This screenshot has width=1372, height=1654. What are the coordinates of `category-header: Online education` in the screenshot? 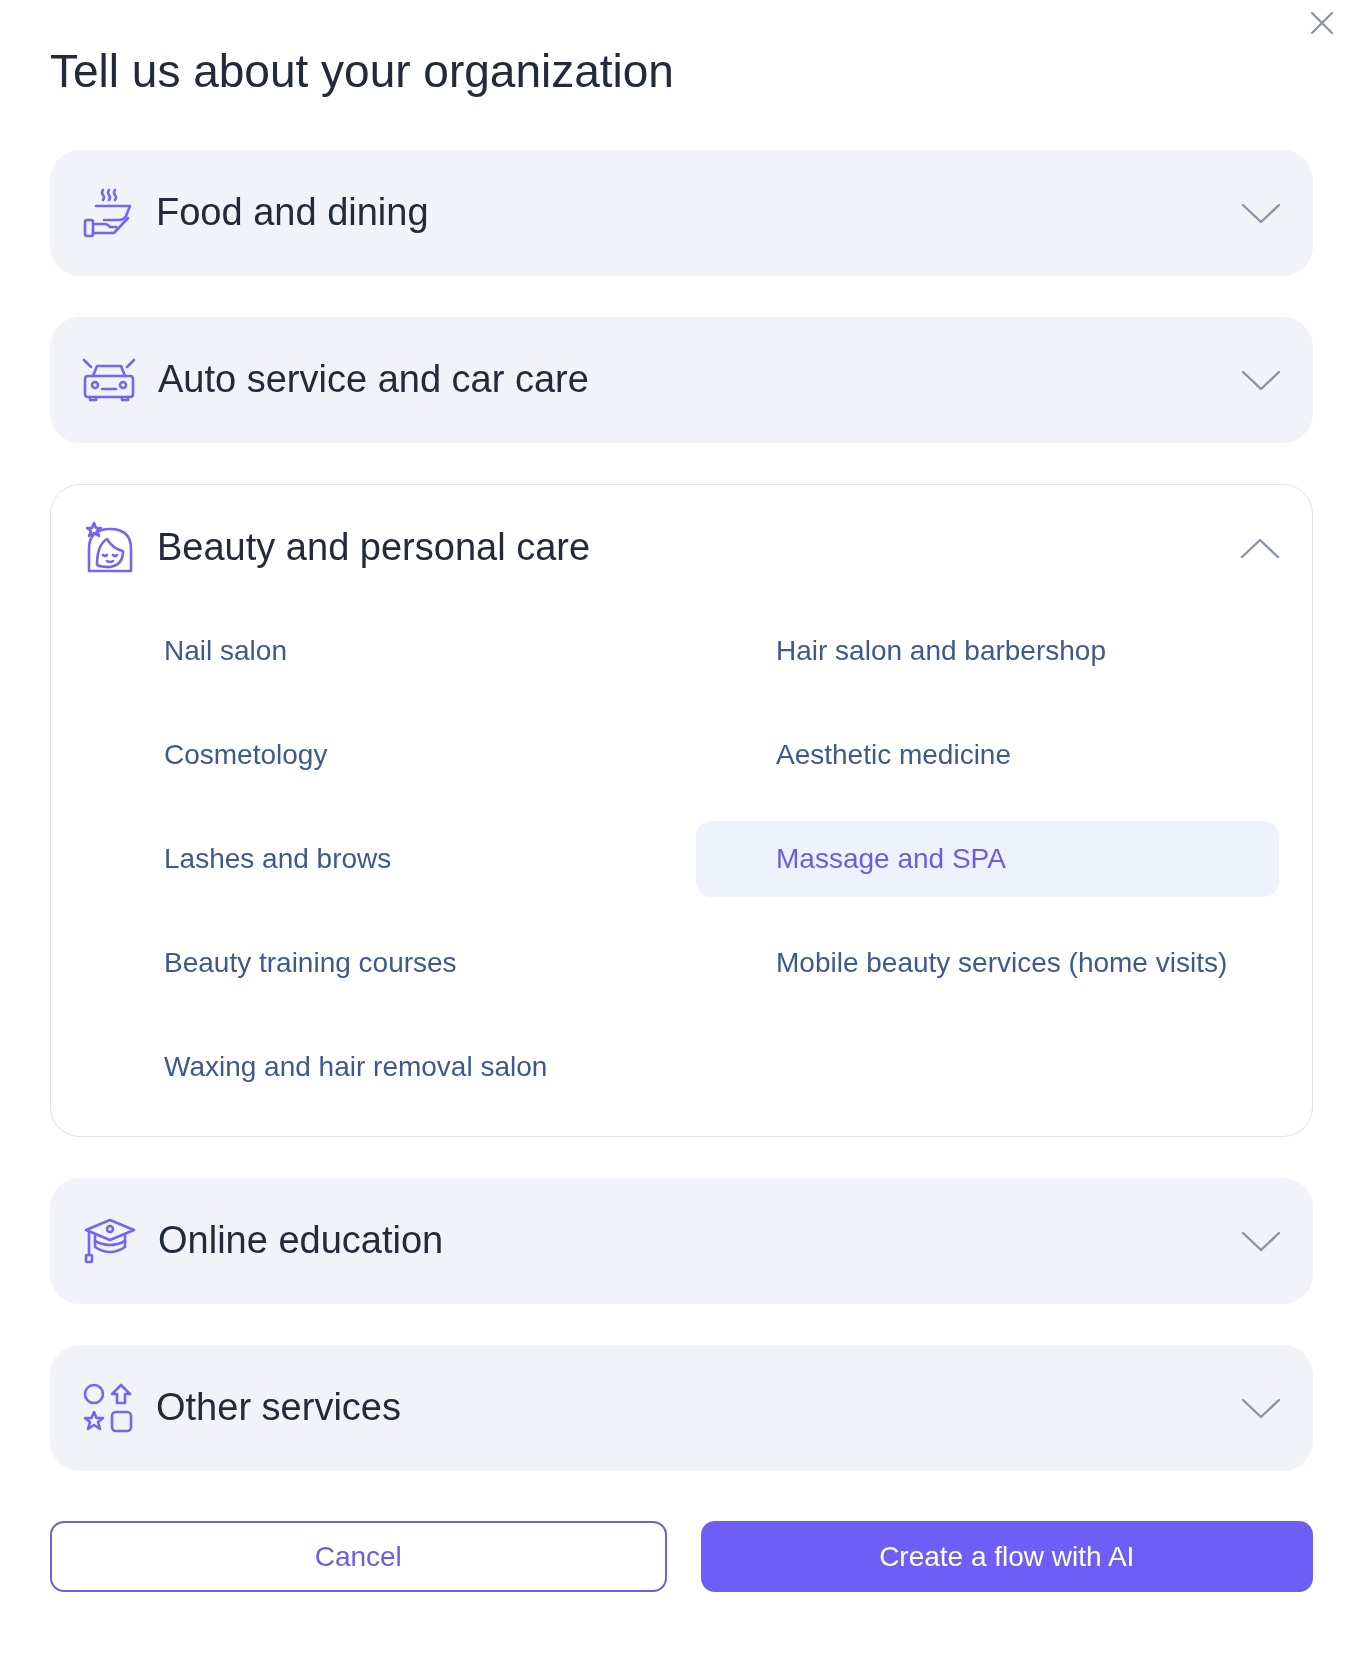 It's located at (681, 1241).